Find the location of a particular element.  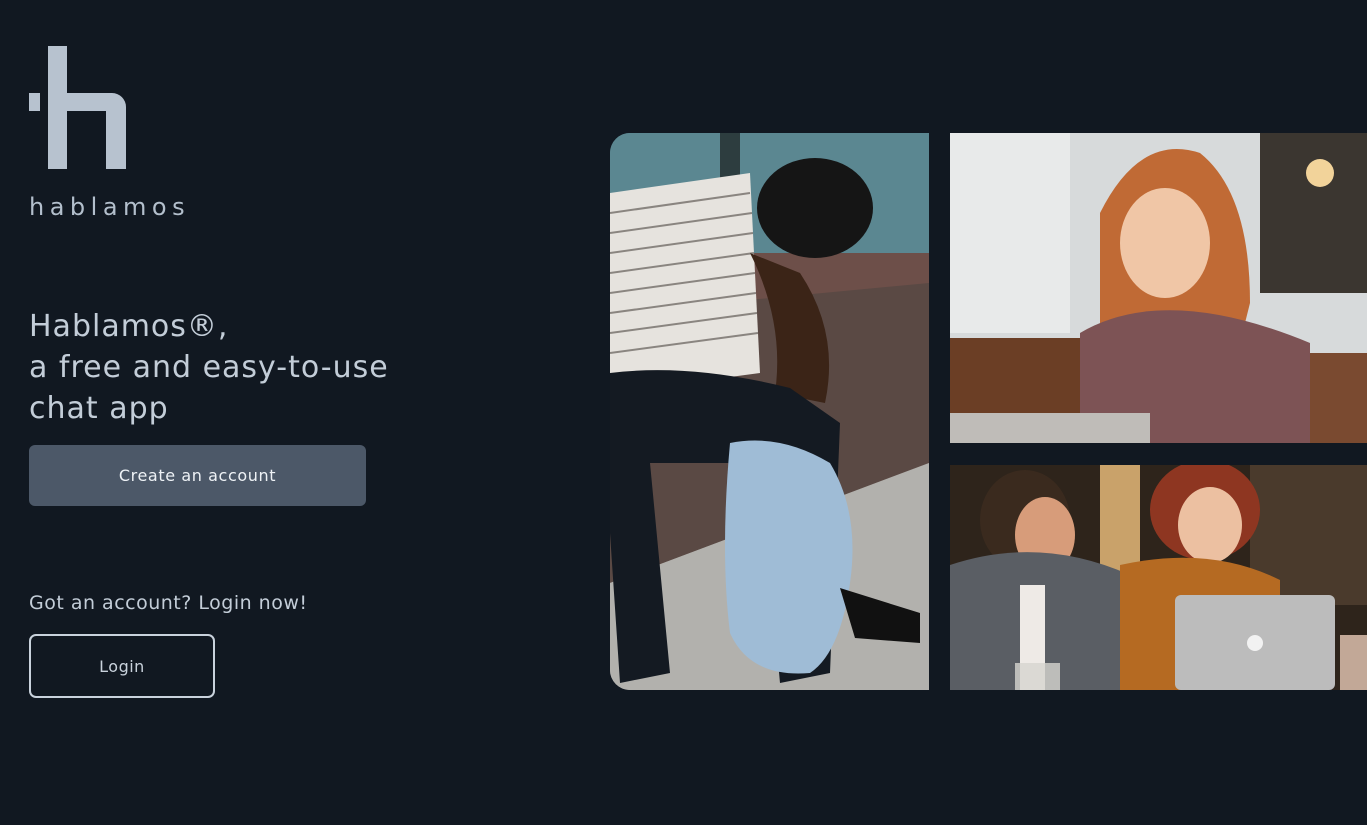

login-button: Login is located at coordinates (122, 666).